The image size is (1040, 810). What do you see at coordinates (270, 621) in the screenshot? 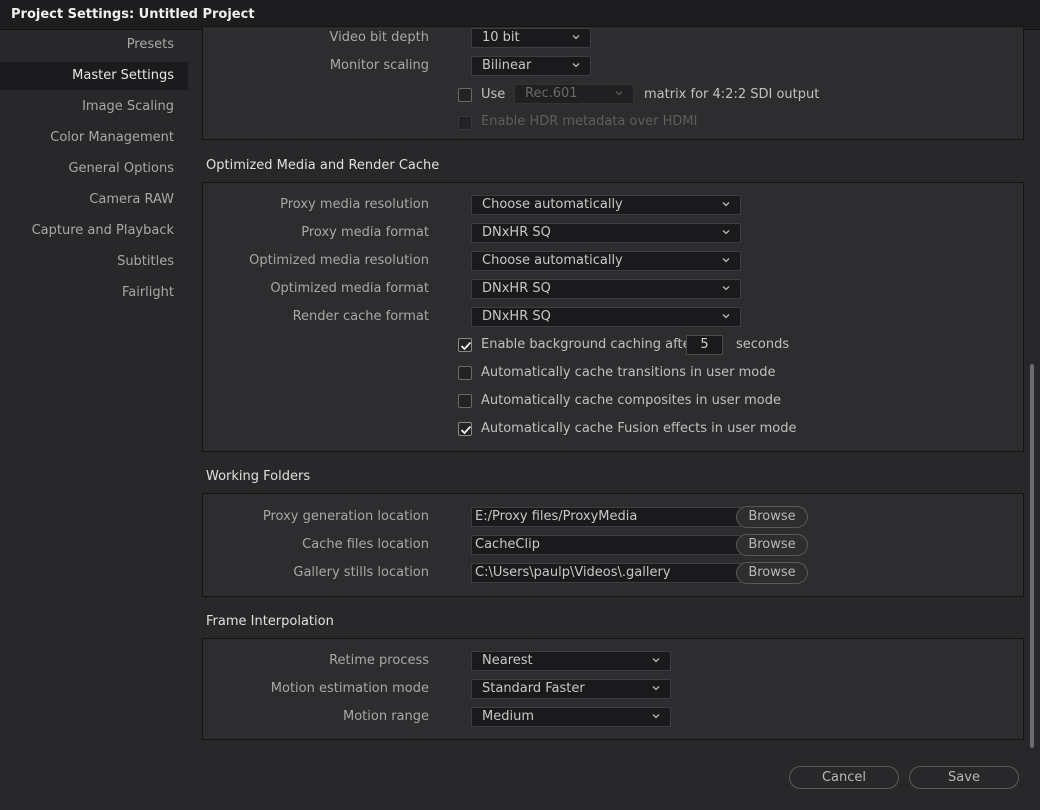
I see `frame-interpolation-section-title: Frame Interpolation` at bounding box center [270, 621].